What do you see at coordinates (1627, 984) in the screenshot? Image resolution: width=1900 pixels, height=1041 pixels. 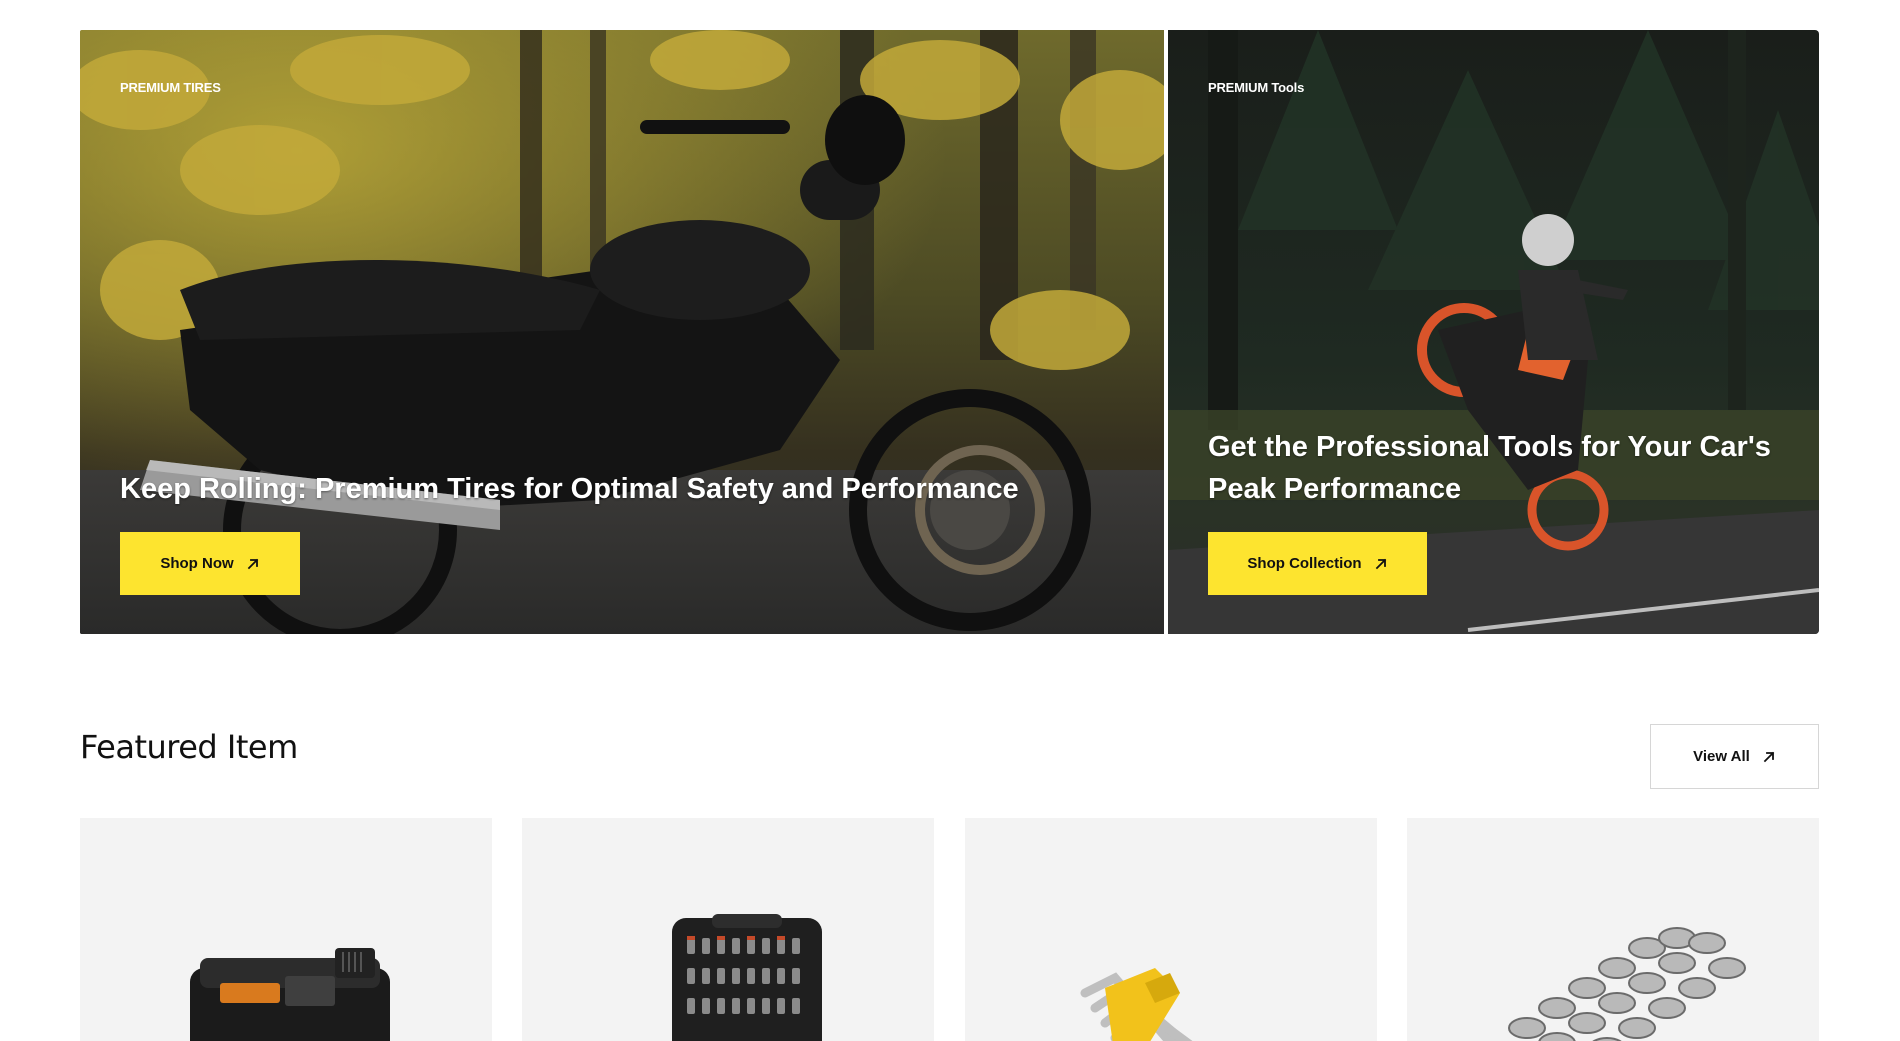 I see `motorcycle-chain-image` at bounding box center [1627, 984].